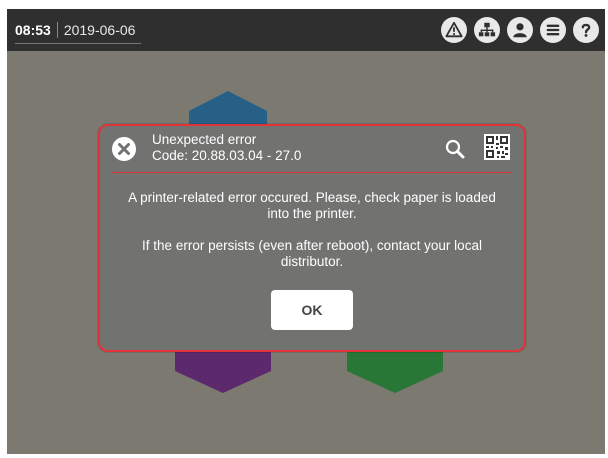  What do you see at coordinates (124, 149) in the screenshot?
I see `error-x-icon` at bounding box center [124, 149].